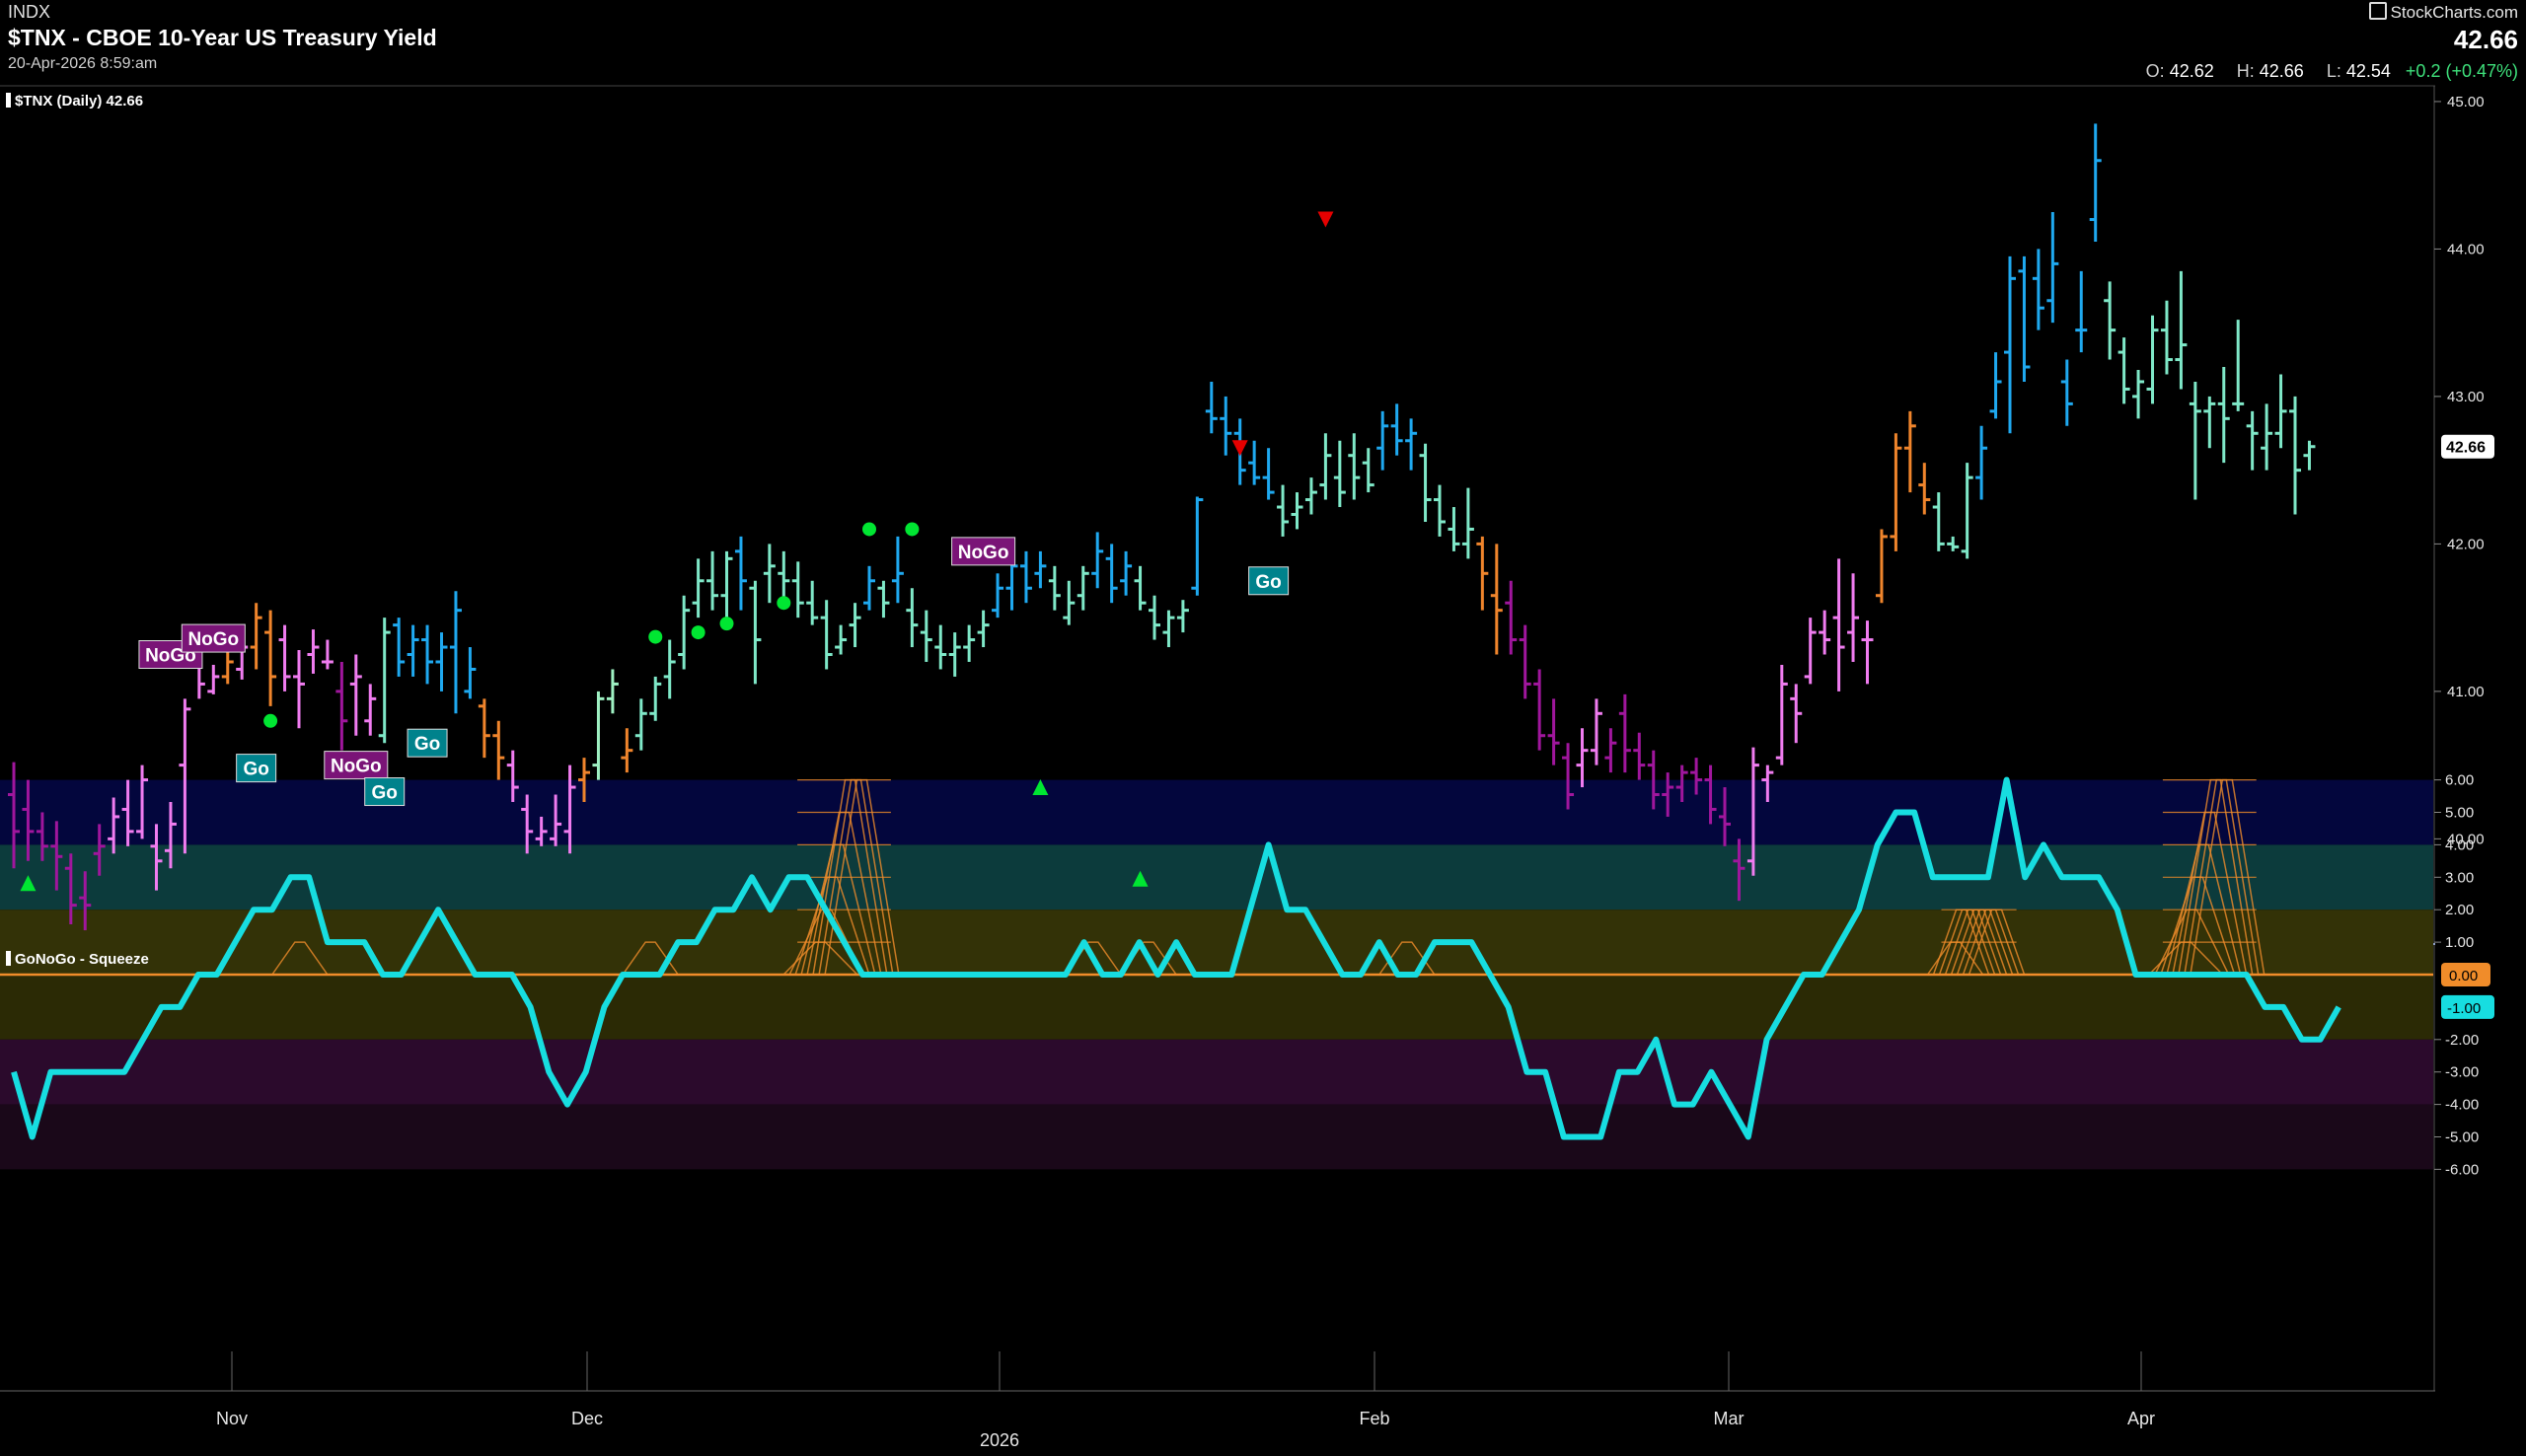  What do you see at coordinates (74, 101) in the screenshot?
I see `price-legend: $TNX (Daily) 42.66` at bounding box center [74, 101].